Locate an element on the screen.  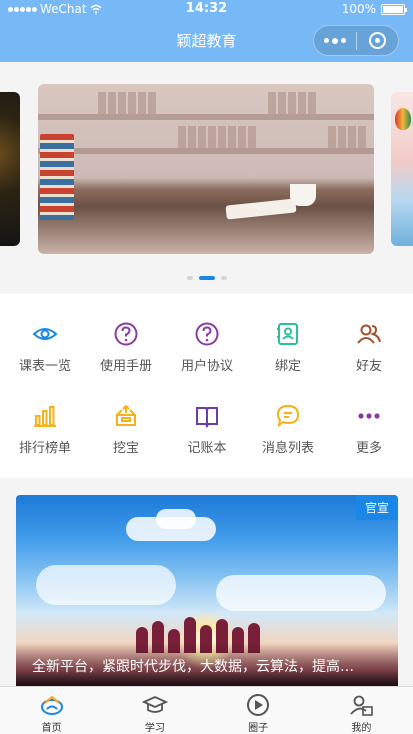
official-badge: 官宣 is located at coordinates (377, 507).